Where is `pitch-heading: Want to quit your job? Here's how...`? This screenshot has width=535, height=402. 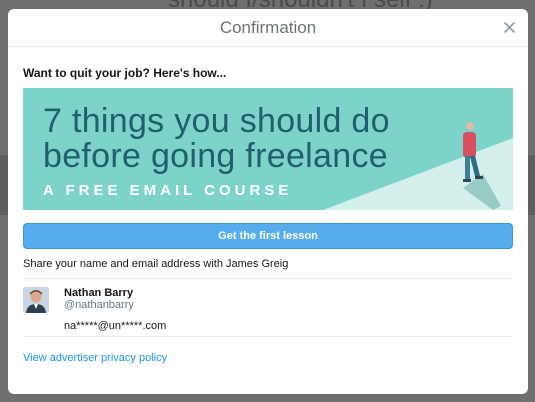
pitch-heading: Want to quit your job? Here's how... is located at coordinates (125, 73).